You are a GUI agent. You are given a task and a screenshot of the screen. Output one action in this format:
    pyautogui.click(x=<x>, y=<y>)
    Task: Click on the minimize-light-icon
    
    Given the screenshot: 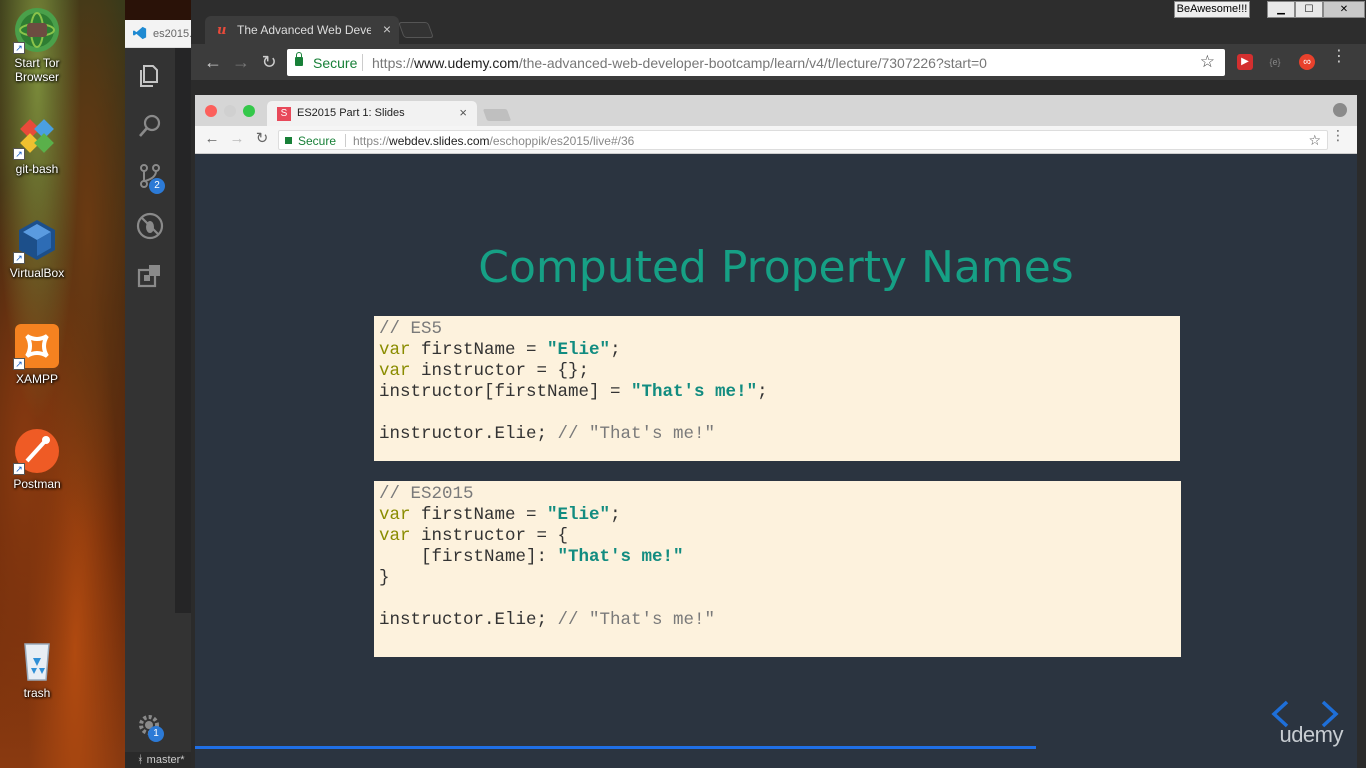 What is the action you would take?
    pyautogui.click(x=230, y=111)
    